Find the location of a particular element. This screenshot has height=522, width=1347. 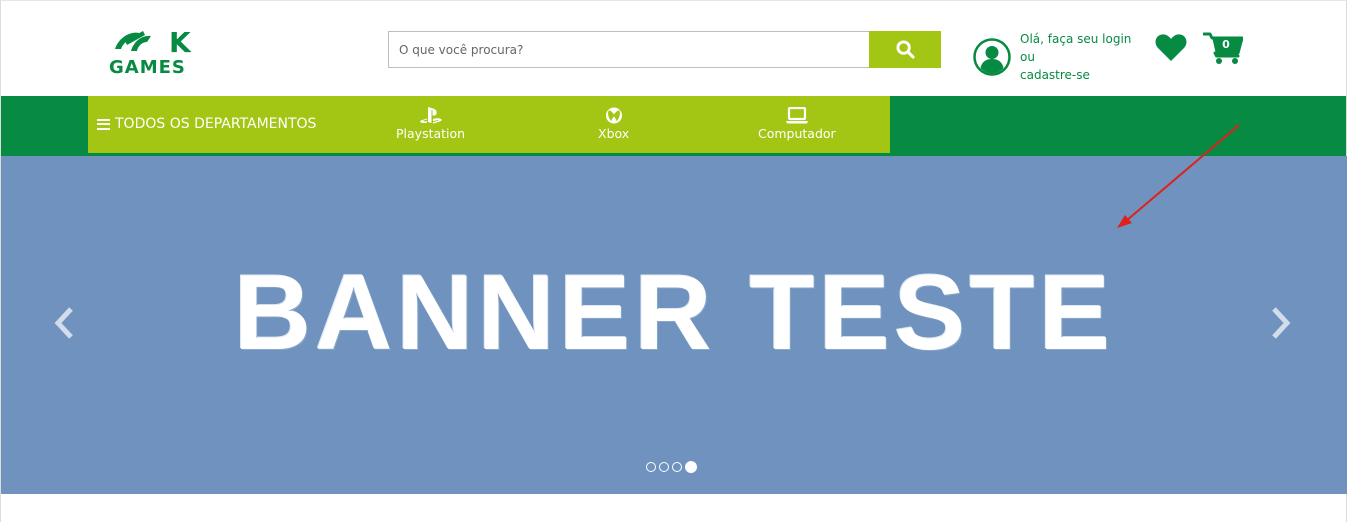

carousel-indicators is located at coordinates (673, 467).